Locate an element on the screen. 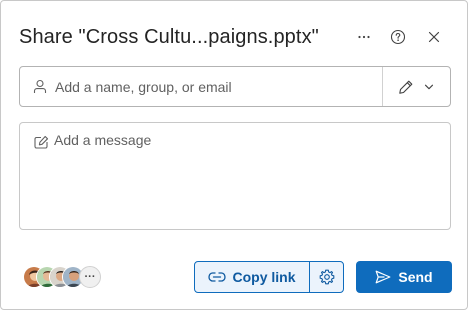 The height and width of the screenshot is (310, 468). more-options-button is located at coordinates (364, 37).